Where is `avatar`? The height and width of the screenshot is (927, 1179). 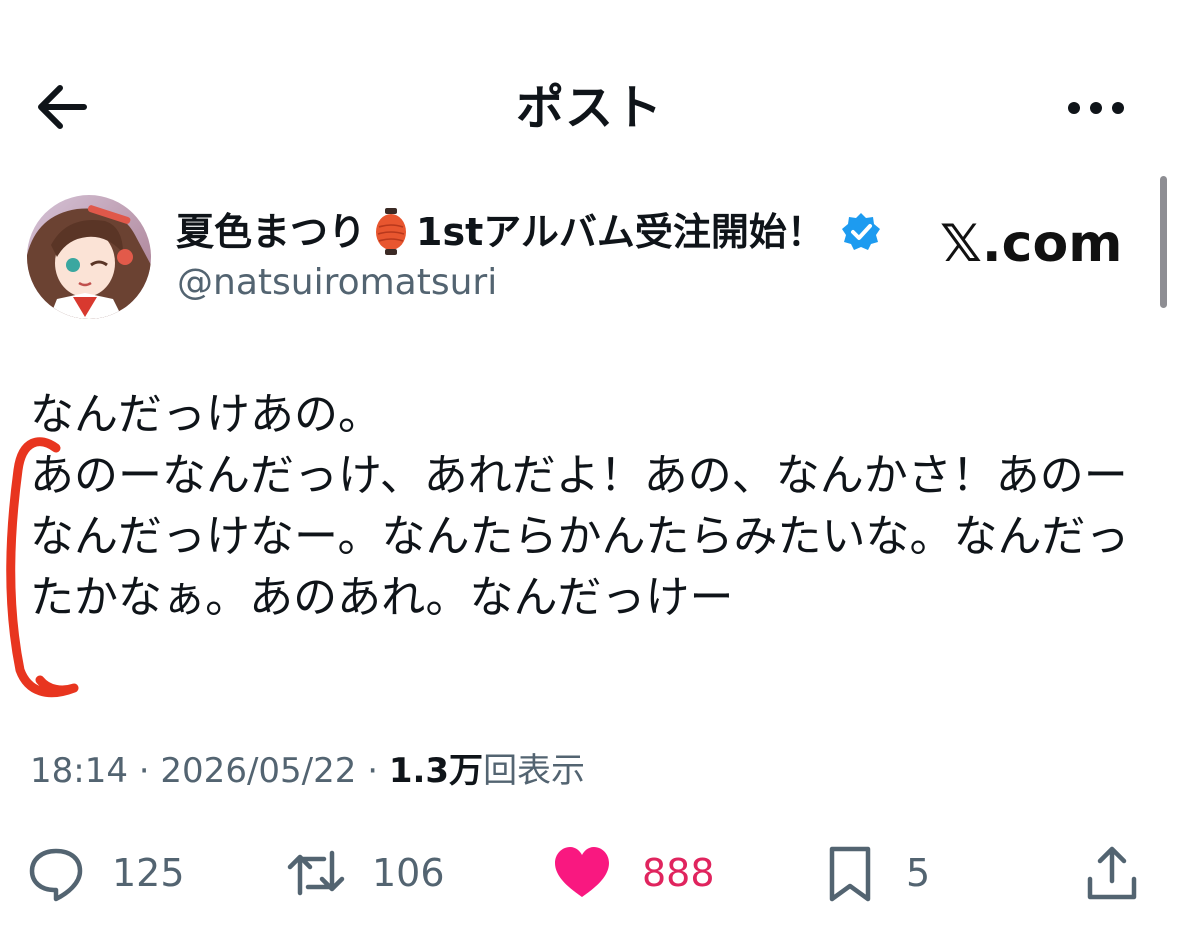 avatar is located at coordinates (89, 257).